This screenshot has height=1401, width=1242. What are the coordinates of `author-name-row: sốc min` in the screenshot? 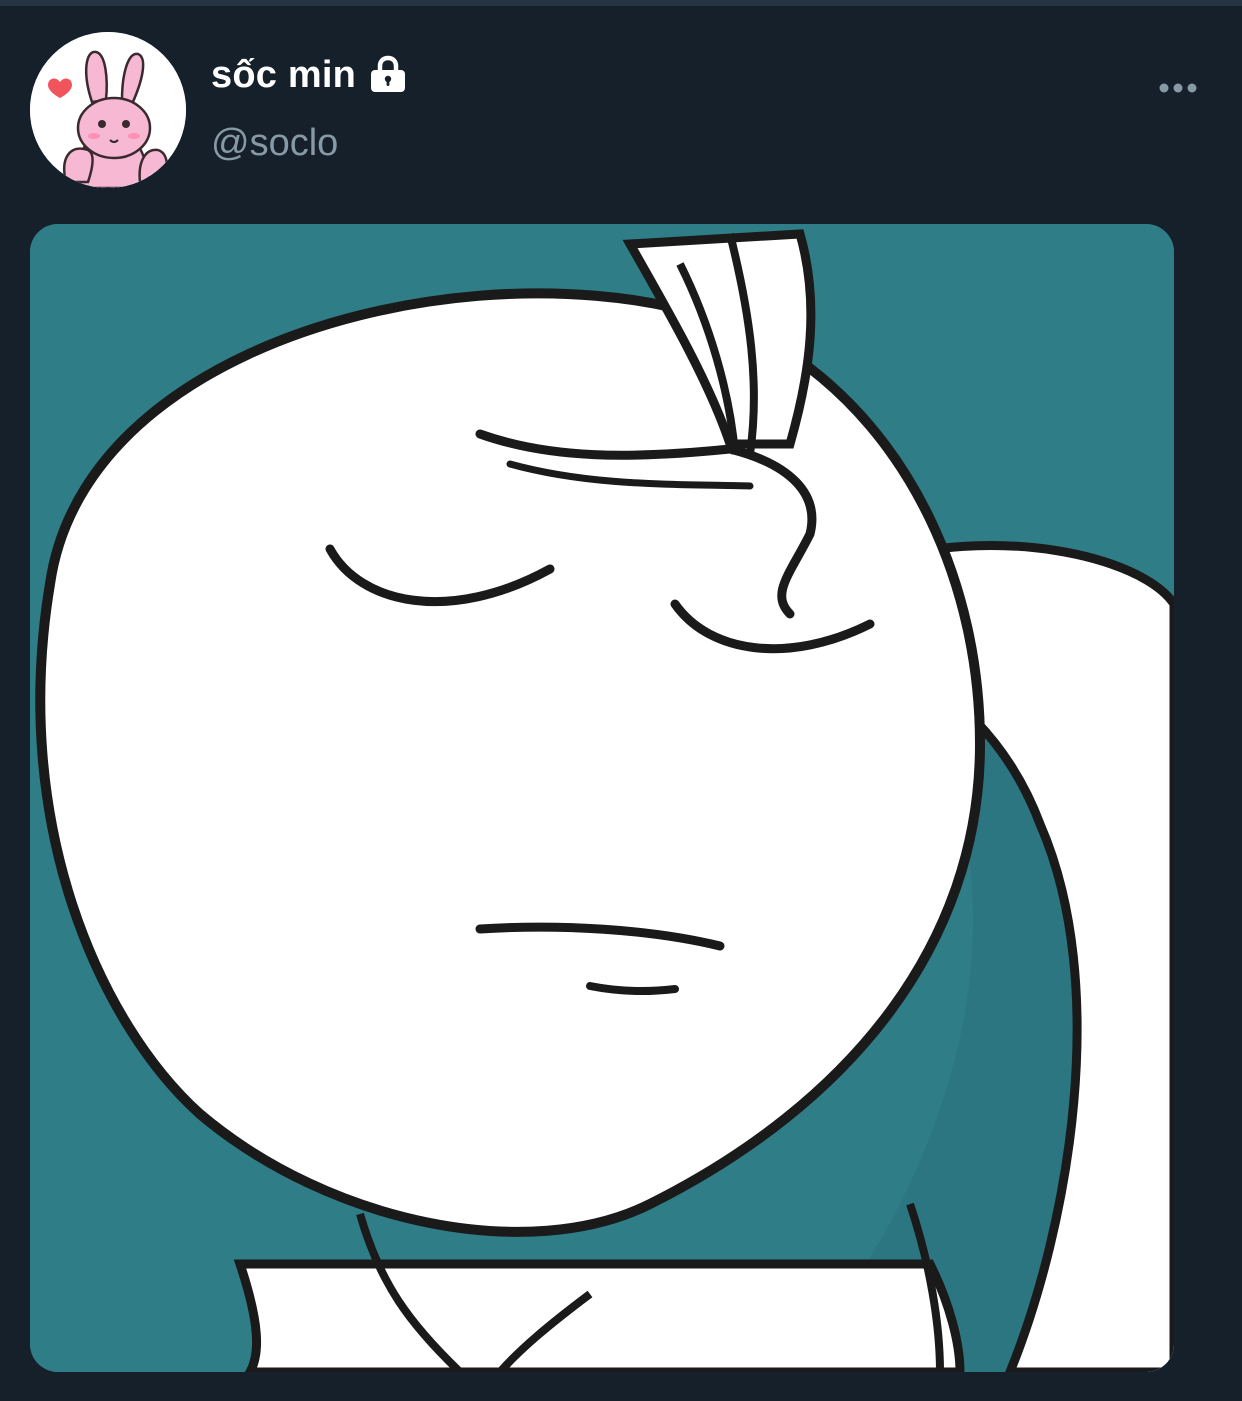 It's located at (309, 75).